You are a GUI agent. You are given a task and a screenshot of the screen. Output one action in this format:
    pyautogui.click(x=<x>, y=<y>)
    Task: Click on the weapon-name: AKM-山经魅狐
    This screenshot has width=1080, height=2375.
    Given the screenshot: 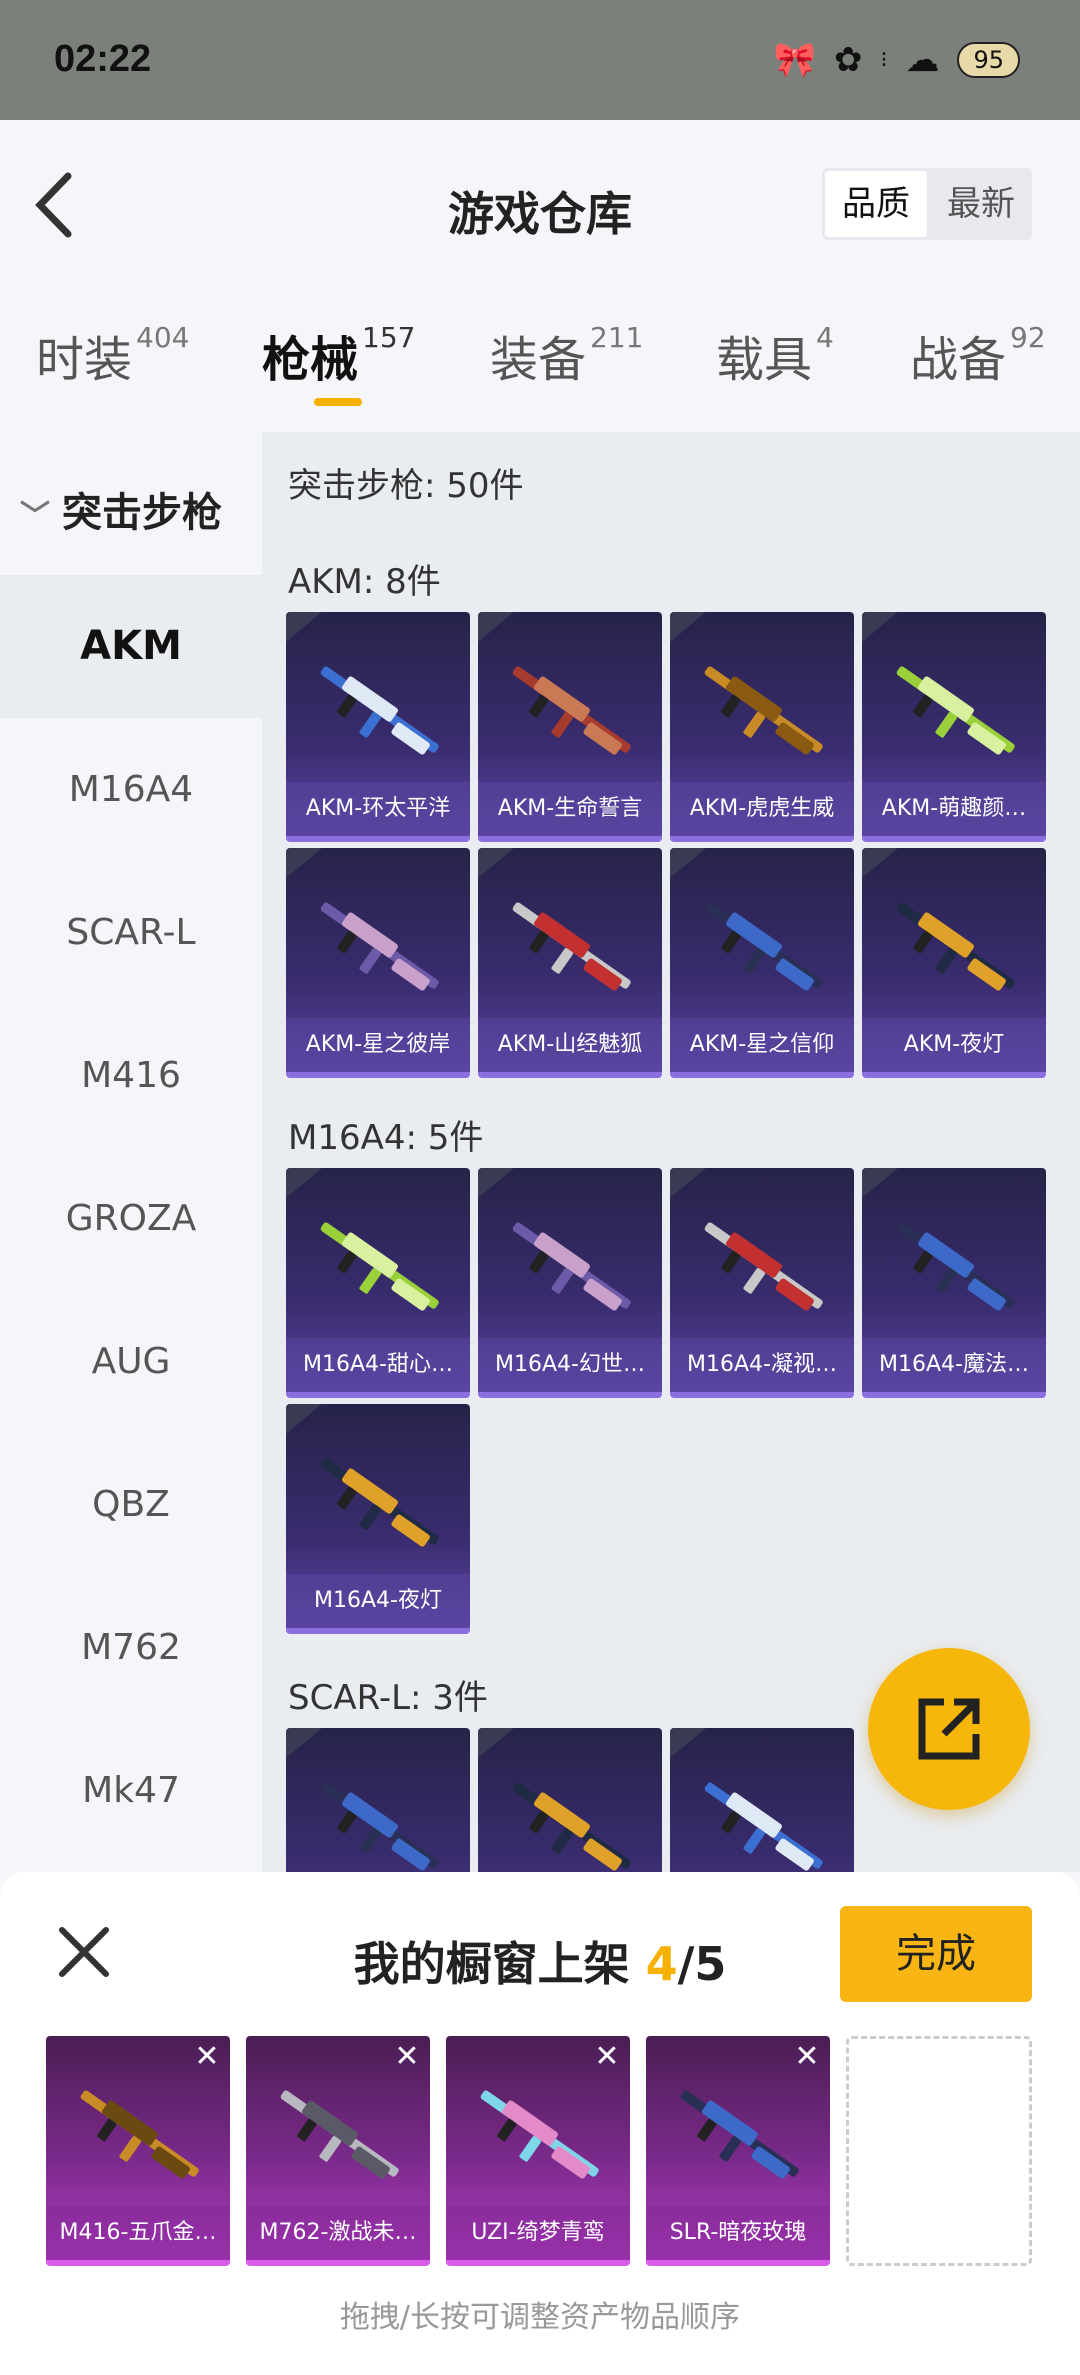 What is the action you would take?
    pyautogui.click(x=570, y=1045)
    